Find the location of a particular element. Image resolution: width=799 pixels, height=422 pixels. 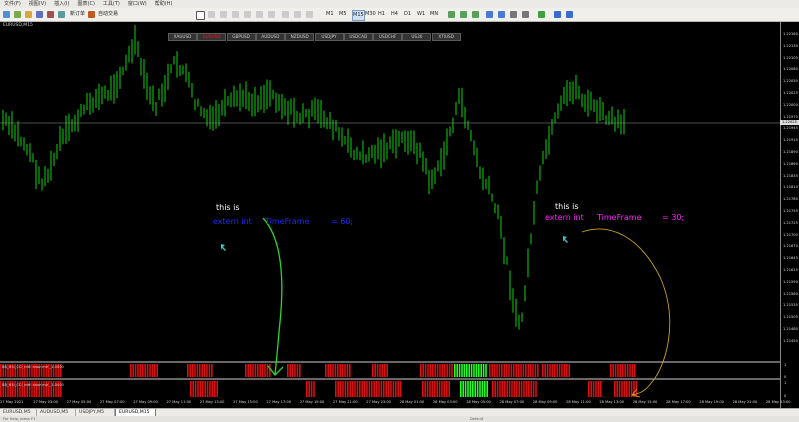

symbol-button-gbpusd: GBPUSD is located at coordinates (241, 37).